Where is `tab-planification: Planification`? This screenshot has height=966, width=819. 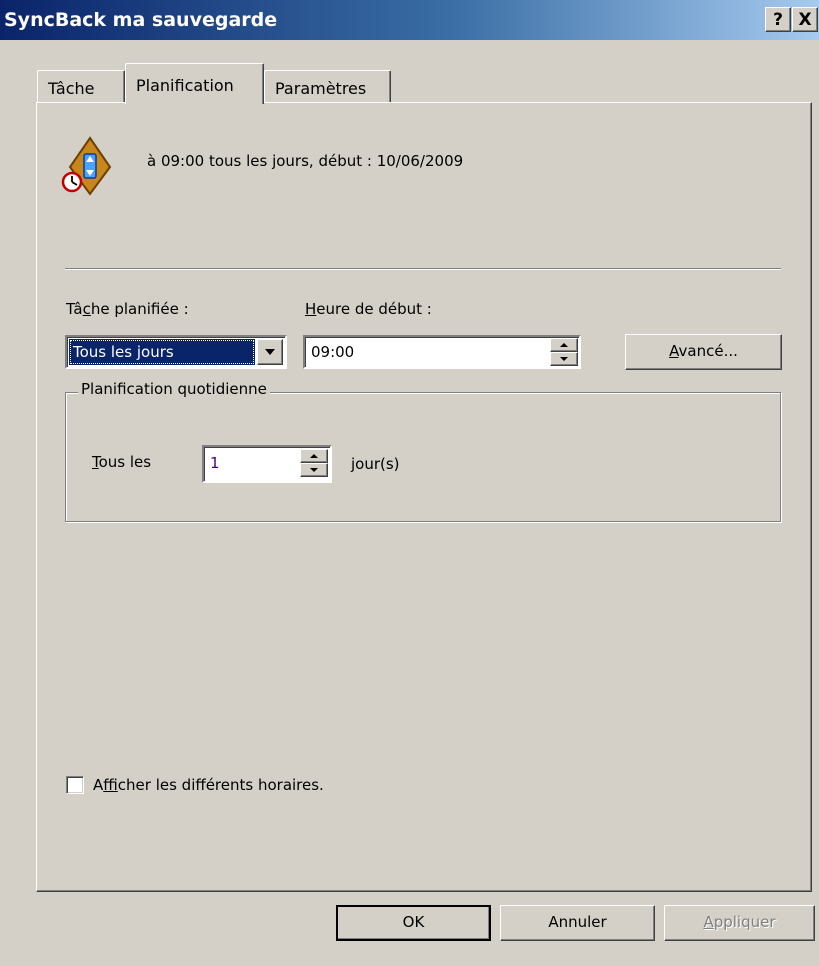 tab-planification: Planification is located at coordinates (194, 83).